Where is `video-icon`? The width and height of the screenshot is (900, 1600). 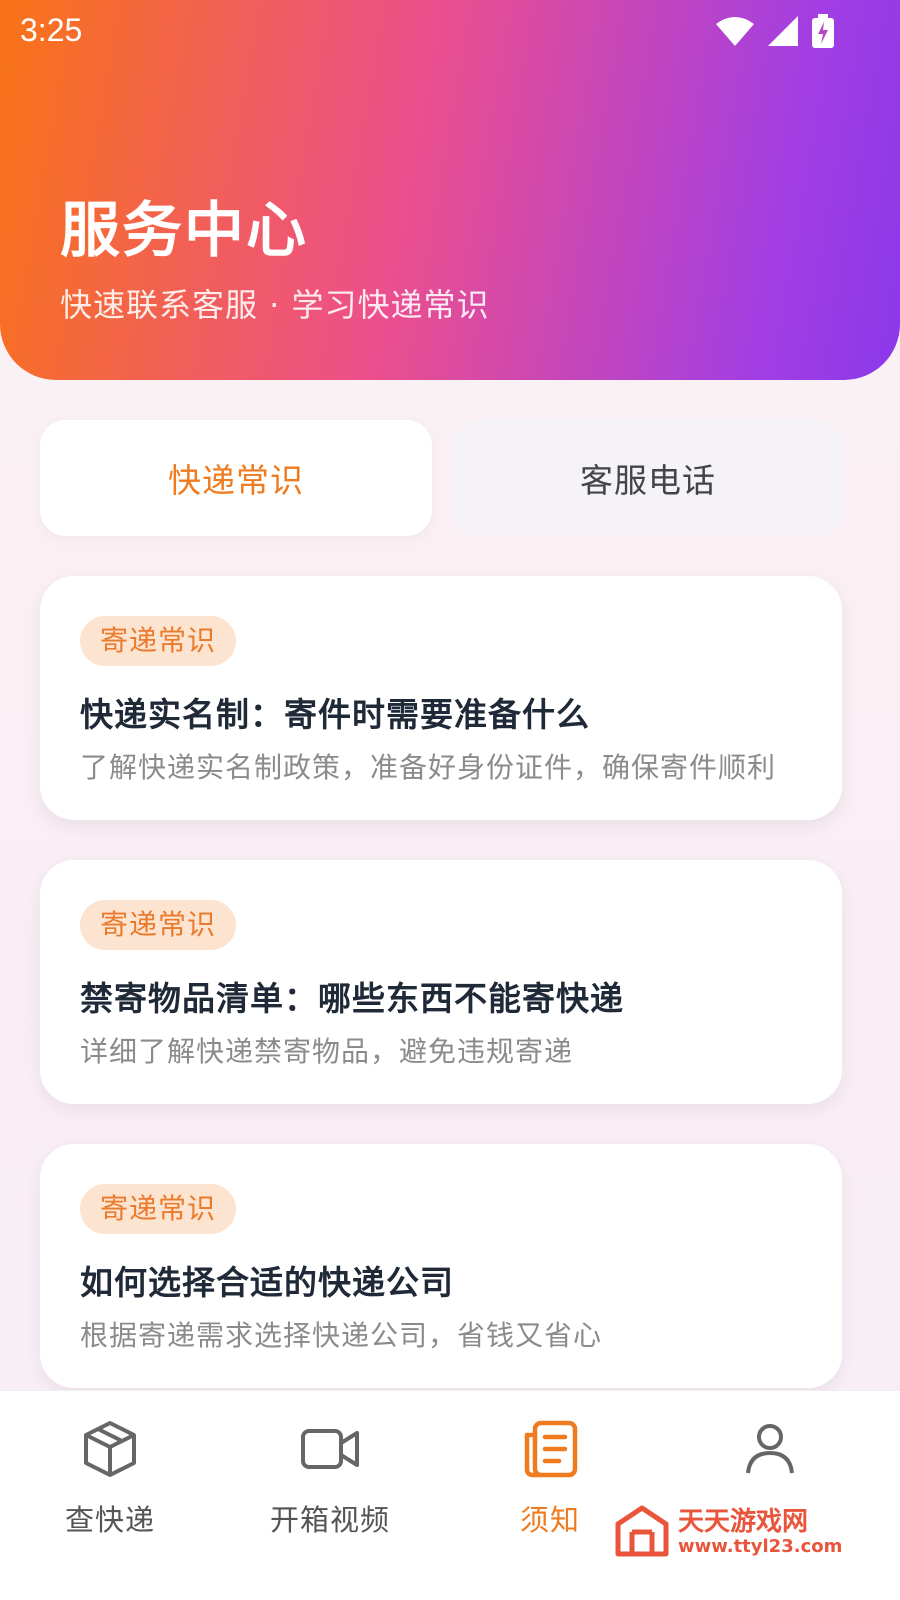
video-icon is located at coordinates (330, 1451).